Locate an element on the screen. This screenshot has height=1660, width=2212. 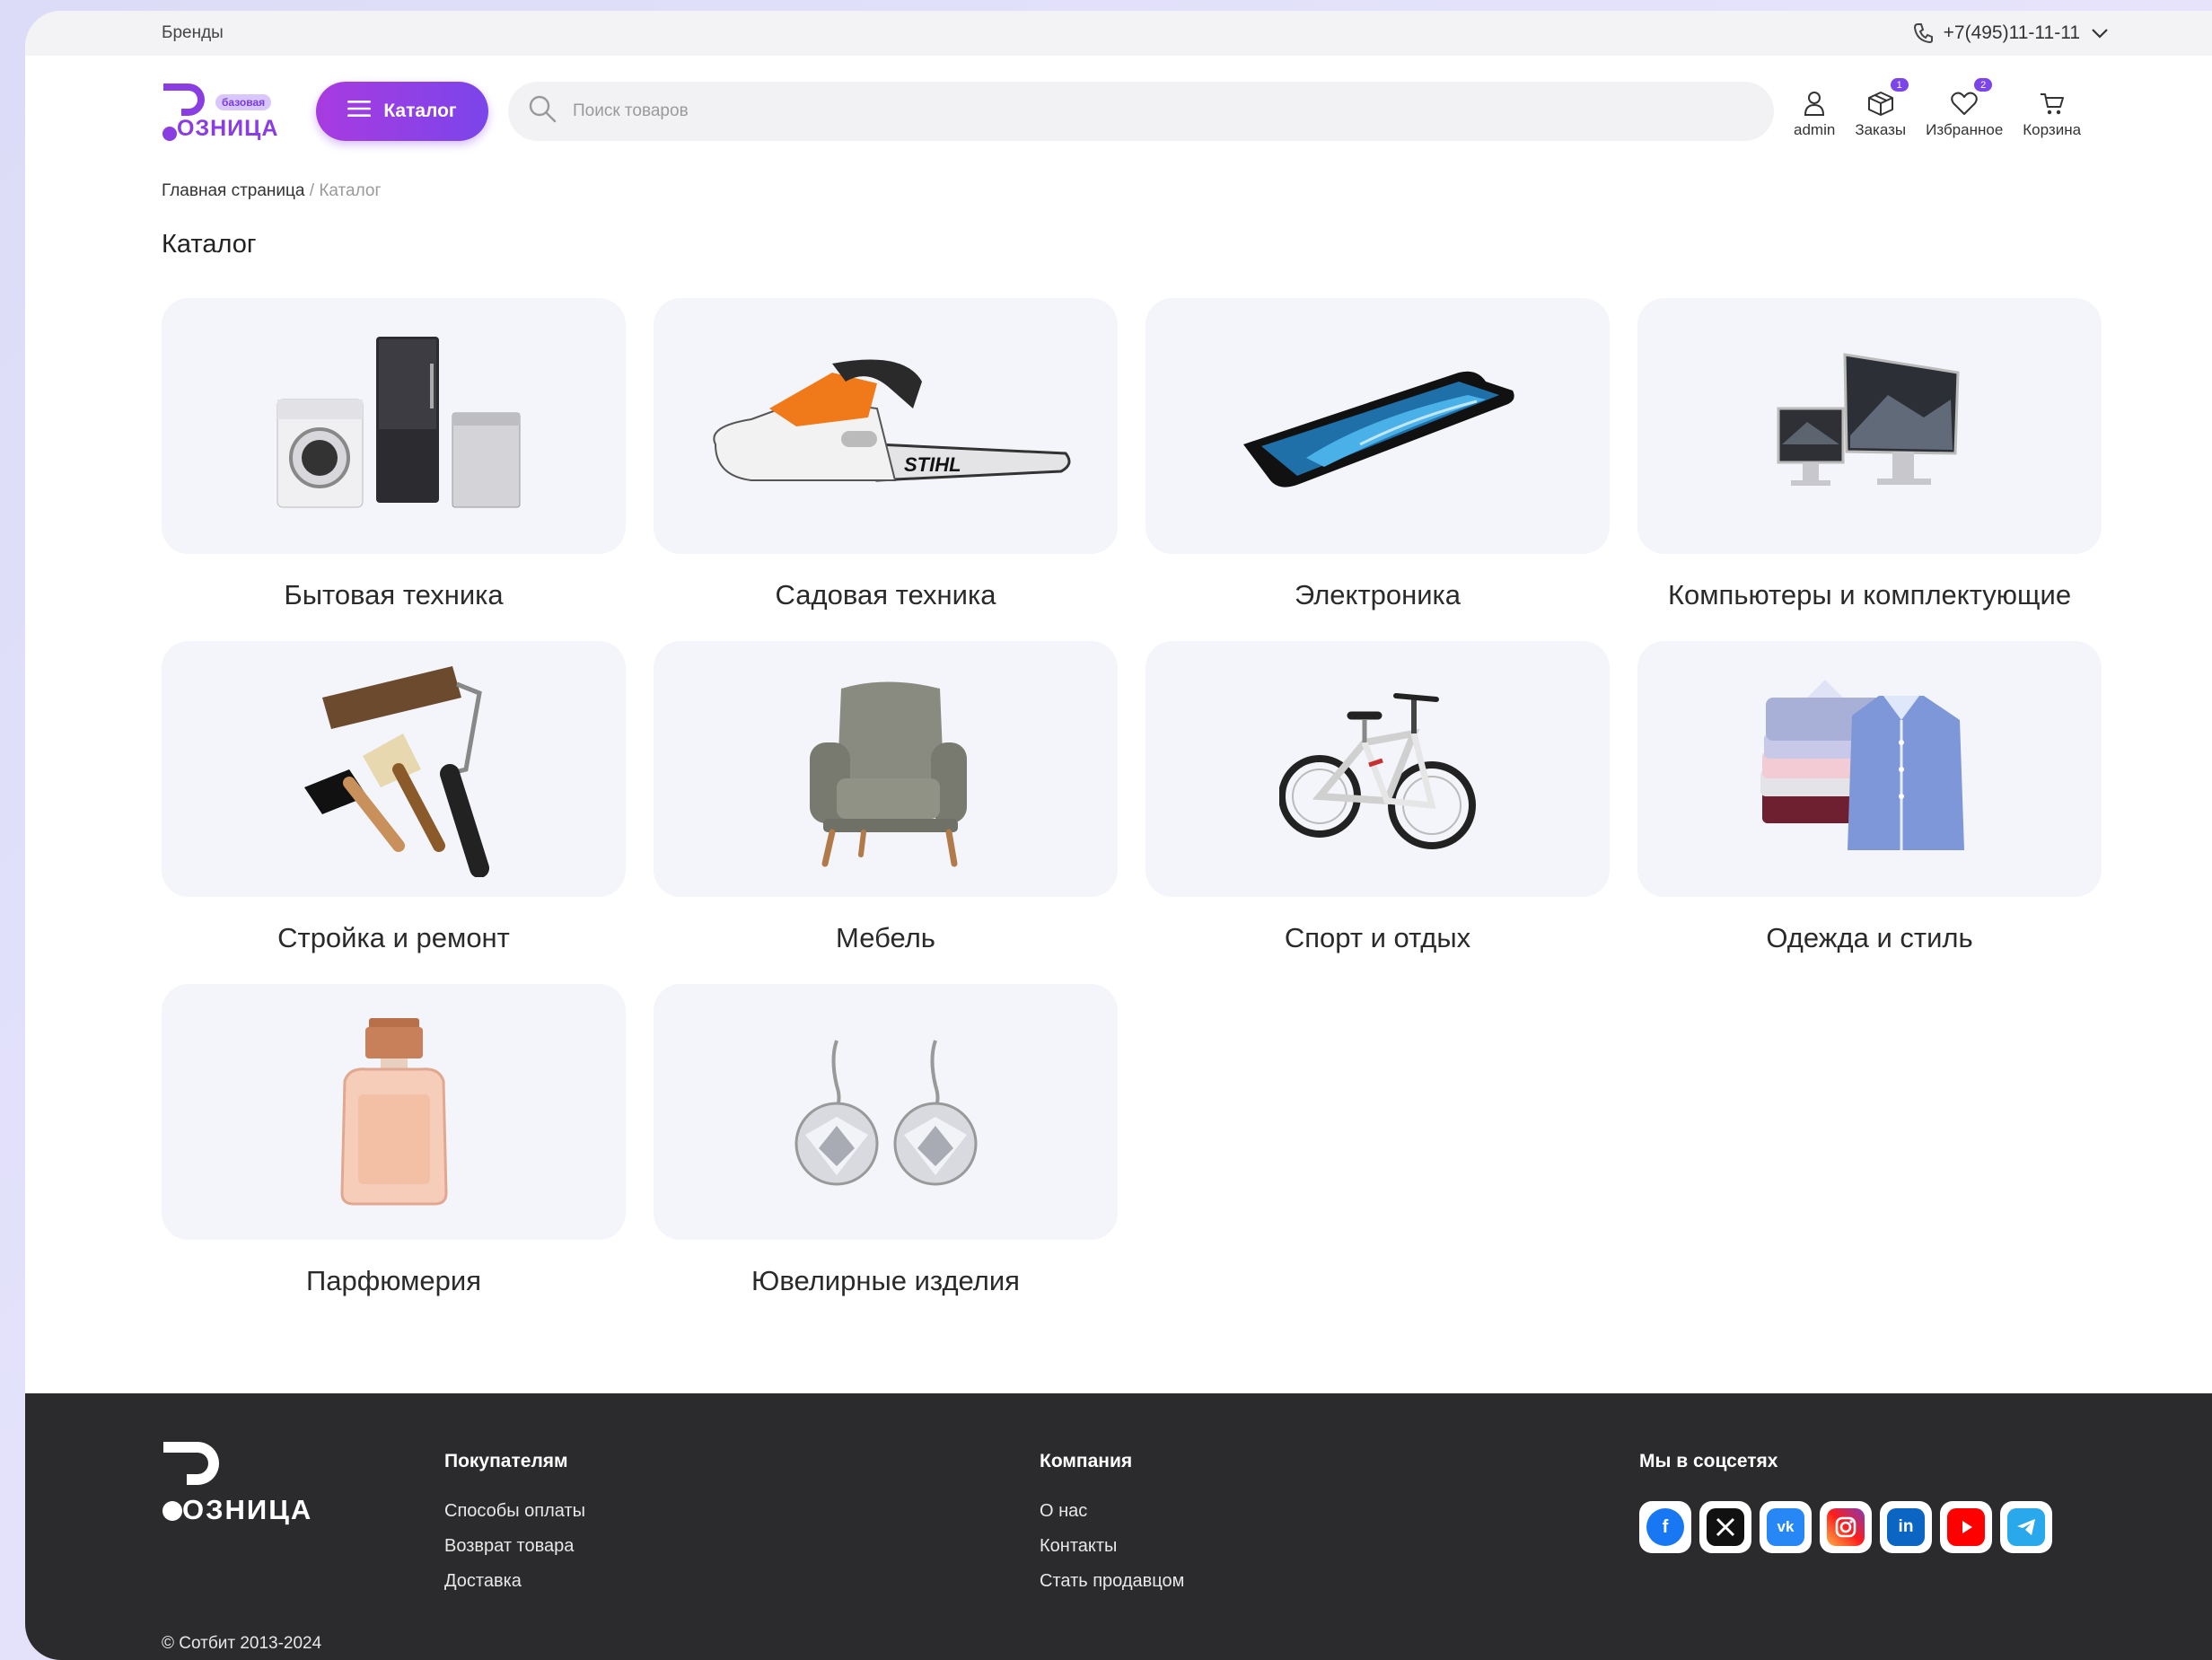
orders-count-badge: 1 is located at coordinates (1899, 85).